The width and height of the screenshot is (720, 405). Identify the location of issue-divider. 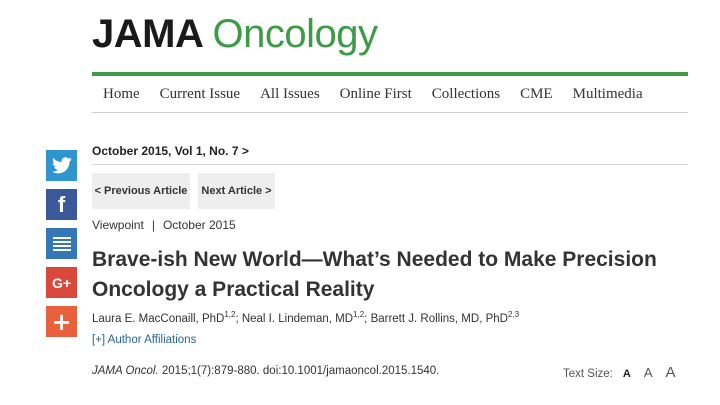
(390, 164).